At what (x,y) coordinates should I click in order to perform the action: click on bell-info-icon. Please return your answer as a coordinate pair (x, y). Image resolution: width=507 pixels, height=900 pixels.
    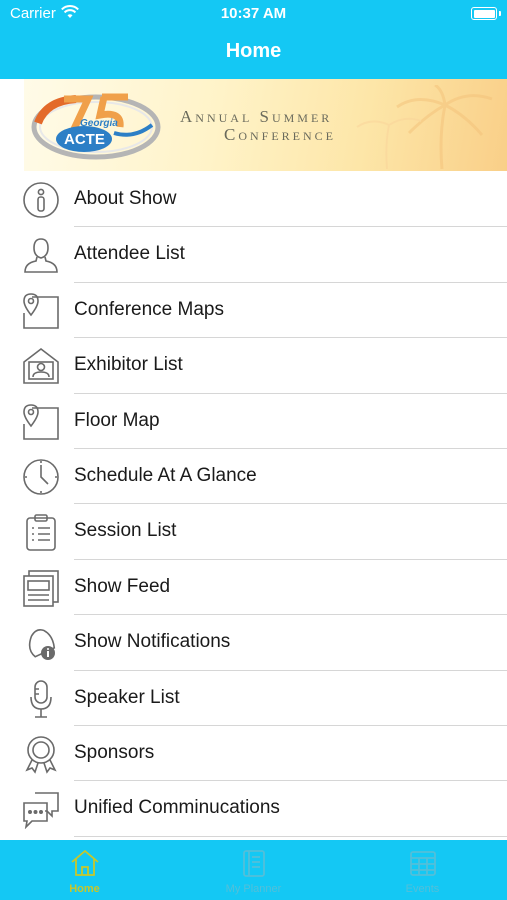
    Looking at the image, I should click on (42, 645).